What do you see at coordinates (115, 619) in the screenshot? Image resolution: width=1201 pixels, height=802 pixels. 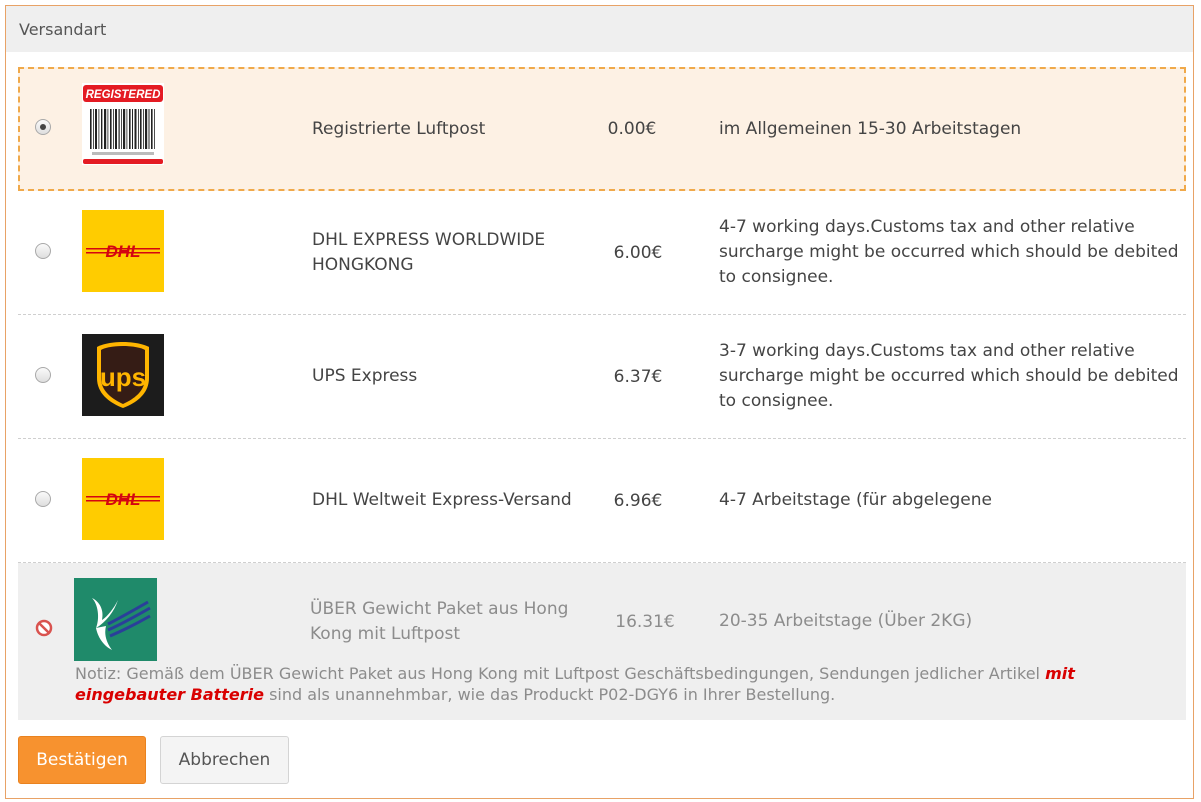 I see `hongkong-post-logo` at bounding box center [115, 619].